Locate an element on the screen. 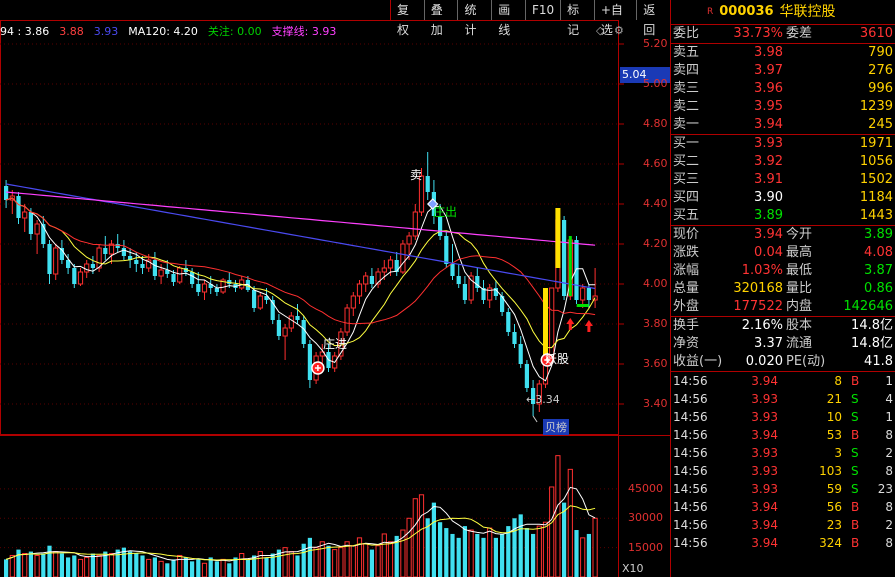  volume-axis-label: 45000 is located at coordinates (645, 488).